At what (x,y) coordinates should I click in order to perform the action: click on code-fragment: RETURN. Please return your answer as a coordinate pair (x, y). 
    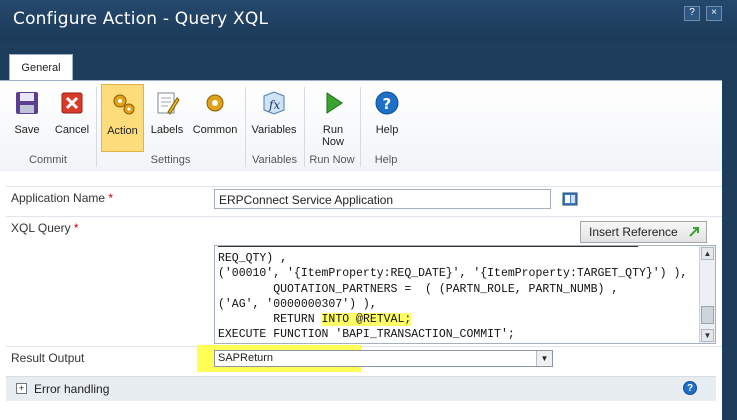
    Looking at the image, I should click on (270, 320).